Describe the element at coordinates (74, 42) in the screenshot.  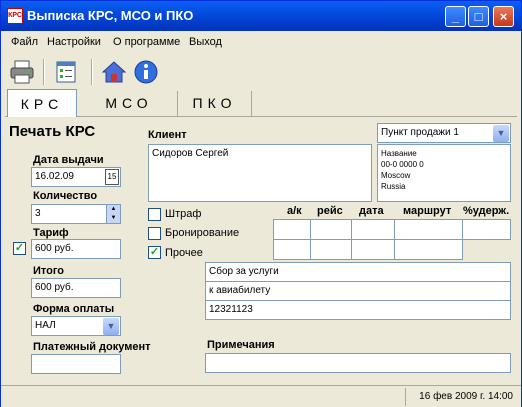
I see `menu-settings: Настройки` at that location.